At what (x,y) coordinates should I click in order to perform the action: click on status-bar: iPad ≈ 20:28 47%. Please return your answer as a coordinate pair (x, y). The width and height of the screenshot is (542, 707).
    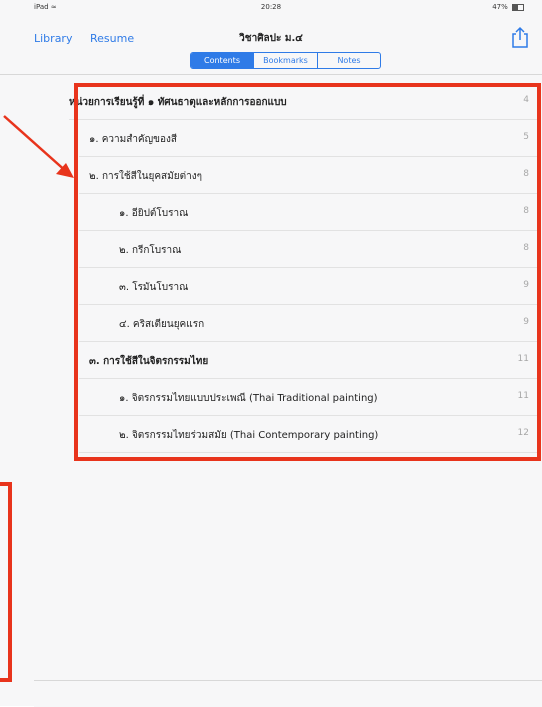
    Looking at the image, I should click on (271, 7).